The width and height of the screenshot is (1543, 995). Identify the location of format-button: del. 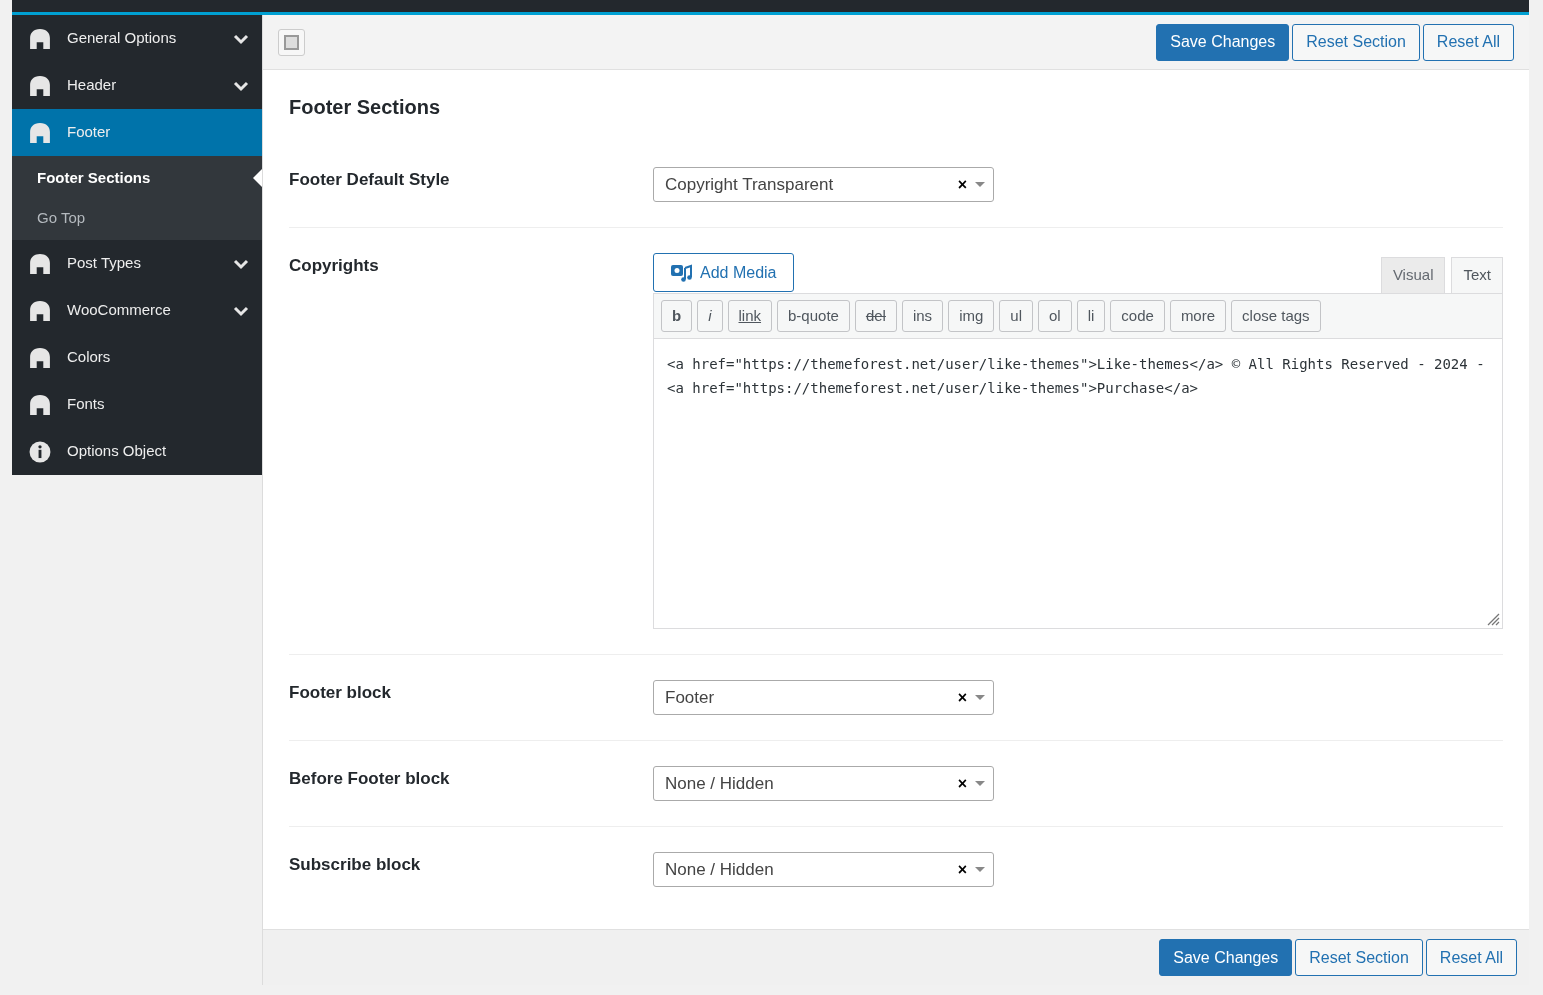
(875, 316).